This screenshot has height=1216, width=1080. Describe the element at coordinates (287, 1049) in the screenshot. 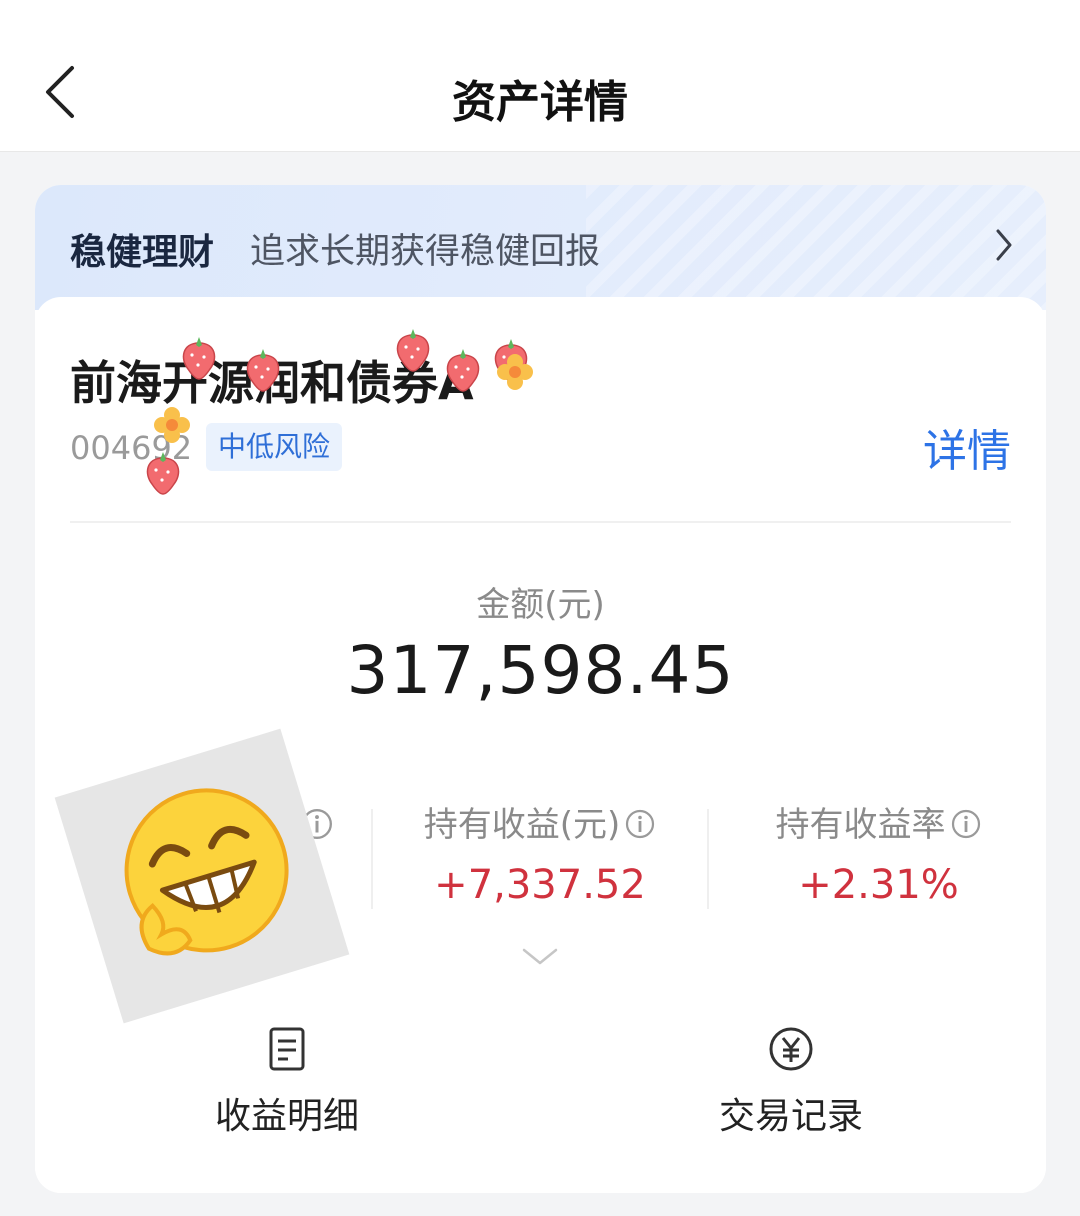

I see `document-icon` at that location.